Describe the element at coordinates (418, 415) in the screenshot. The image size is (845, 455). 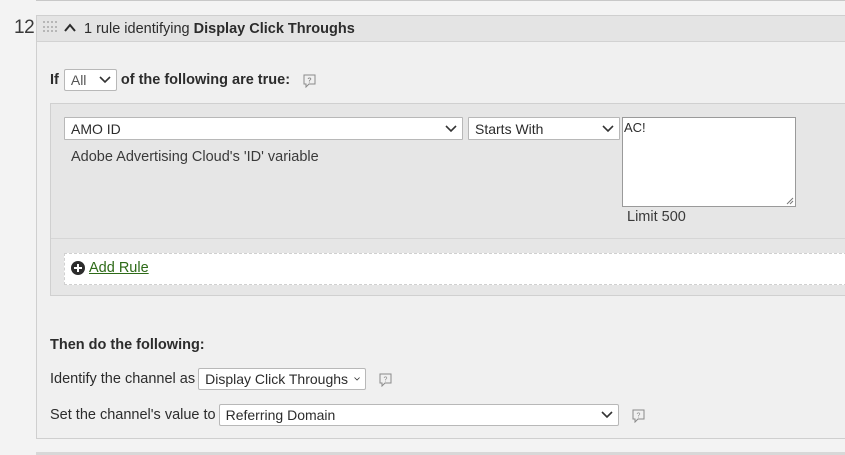
I see `channel-value-select: Referring Domain` at that location.